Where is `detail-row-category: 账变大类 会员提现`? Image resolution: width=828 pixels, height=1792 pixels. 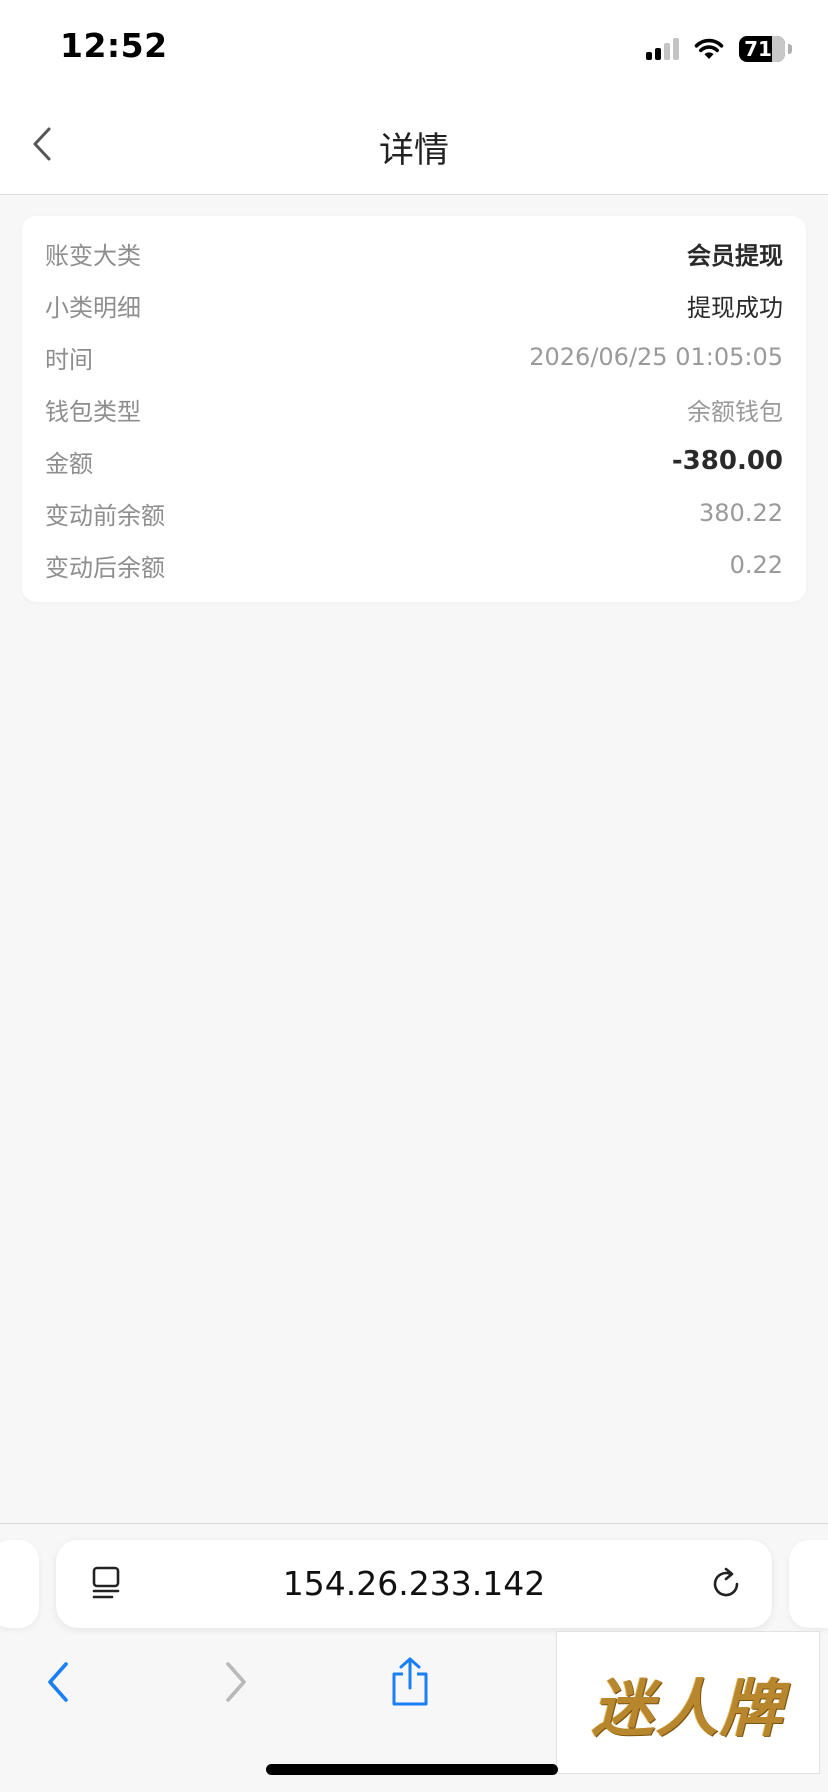 detail-row-category: 账变大类 会员提现 is located at coordinates (414, 253).